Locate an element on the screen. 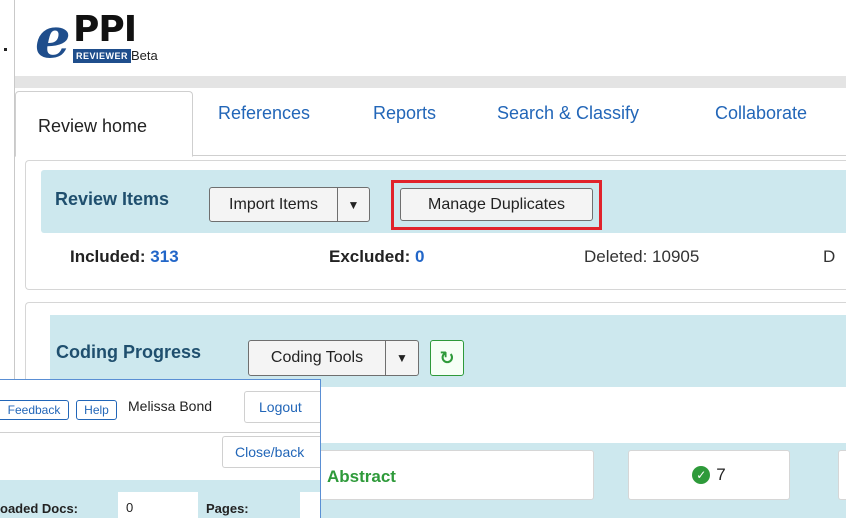 Image resolution: width=846 pixels, height=518 pixels. pages-value is located at coordinates (310, 505).